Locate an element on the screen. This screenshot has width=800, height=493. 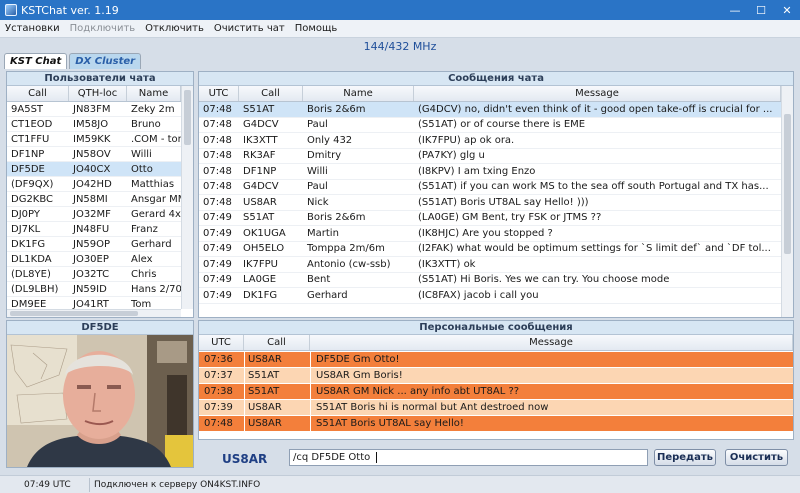
user-call: (DL9LBH) is located at coordinates (35, 289).